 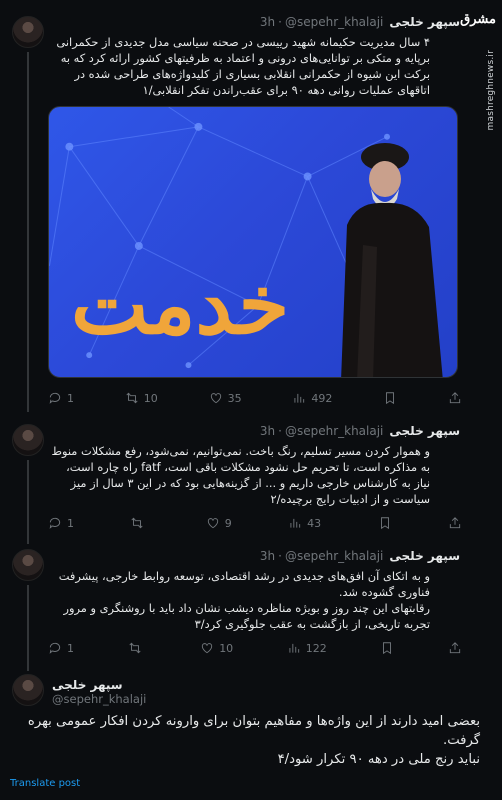 What do you see at coordinates (181, 305) in the screenshot?
I see `image-word: خدمت` at bounding box center [181, 305].